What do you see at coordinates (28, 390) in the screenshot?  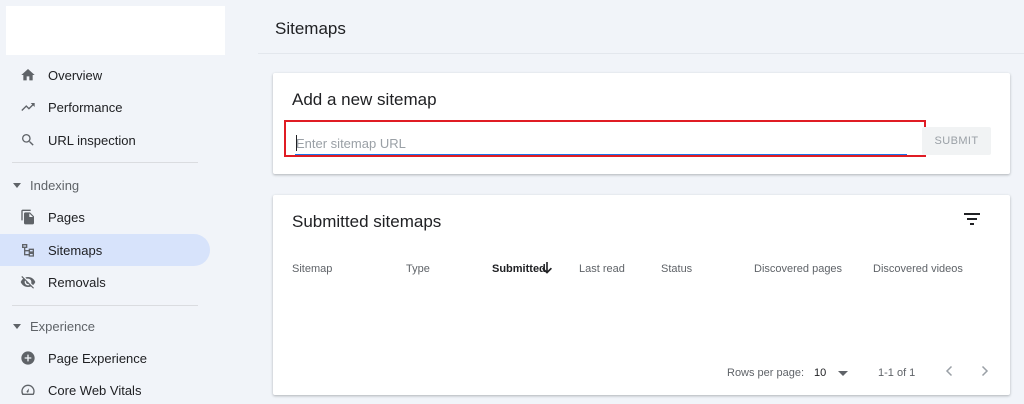 I see `gauge-icon` at bounding box center [28, 390].